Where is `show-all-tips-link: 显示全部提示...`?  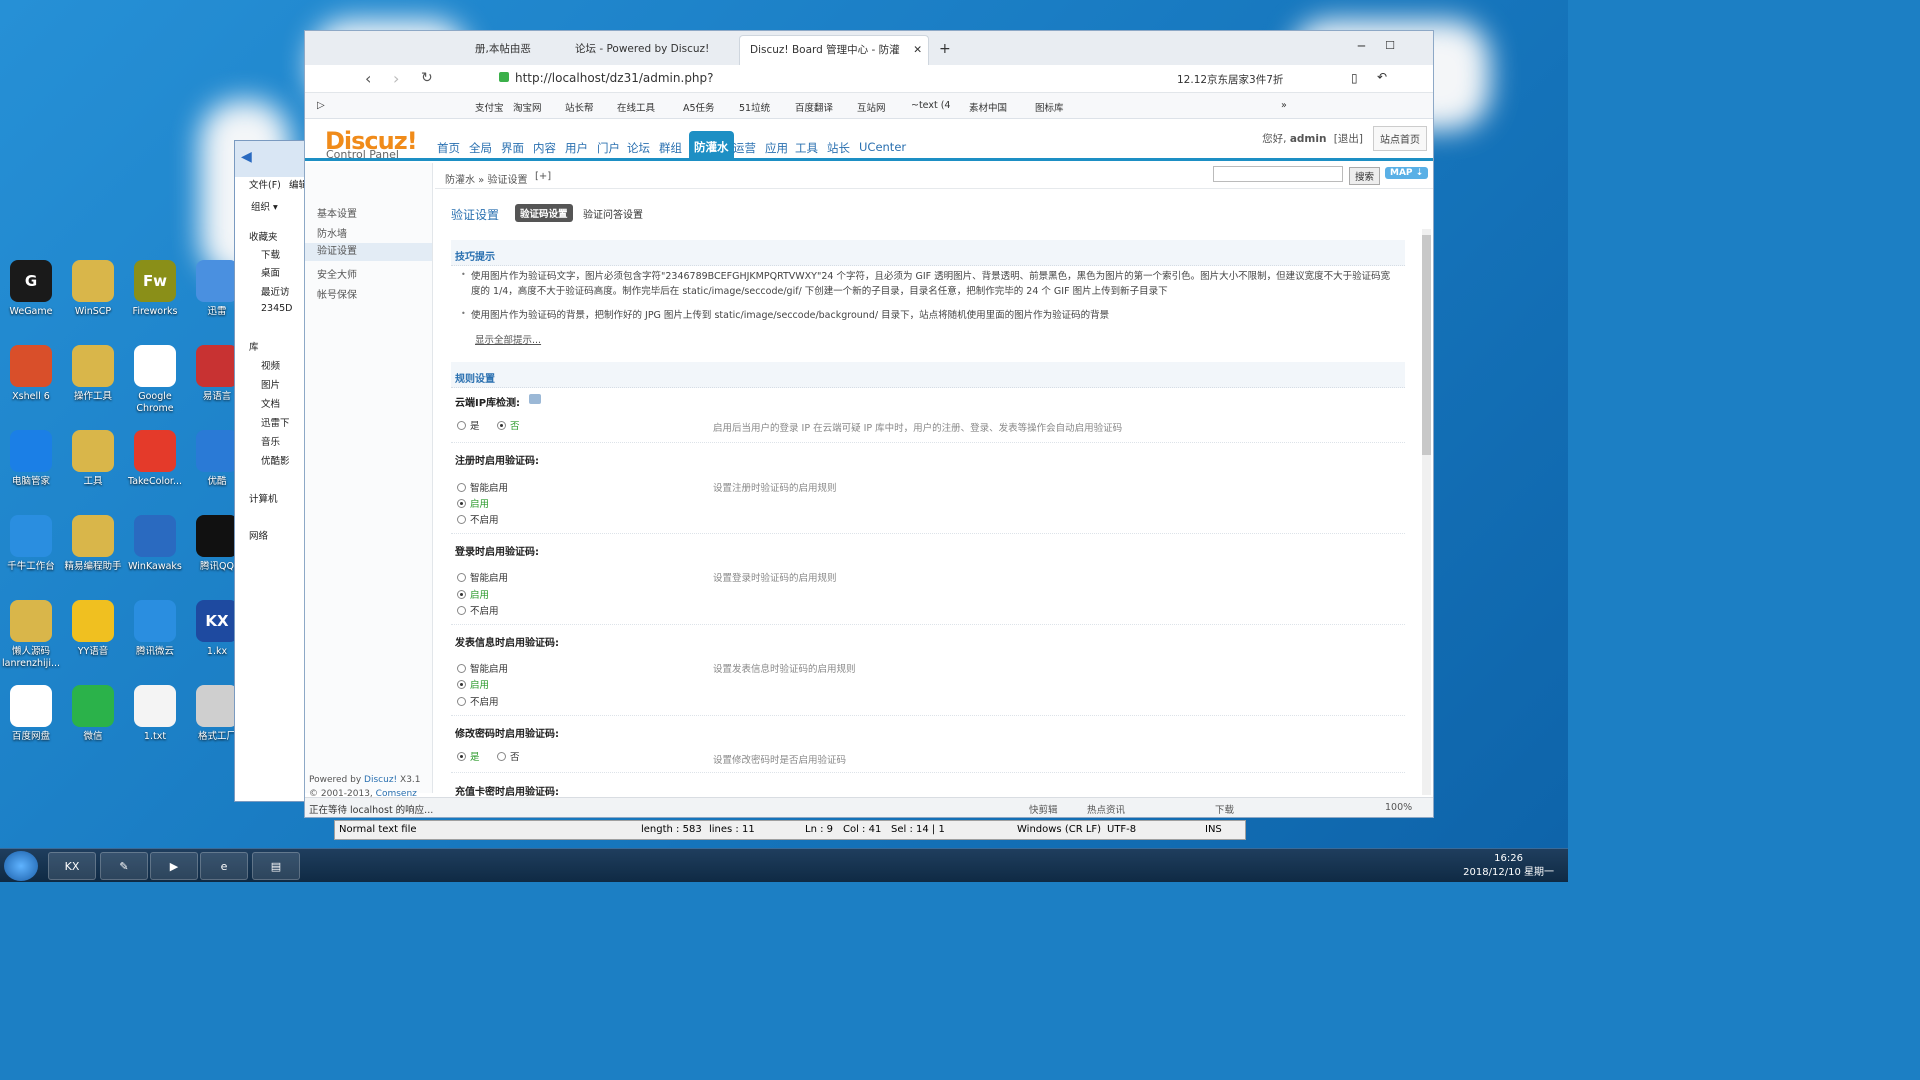
show-all-tips-link: 显示全部提示... is located at coordinates (508, 339).